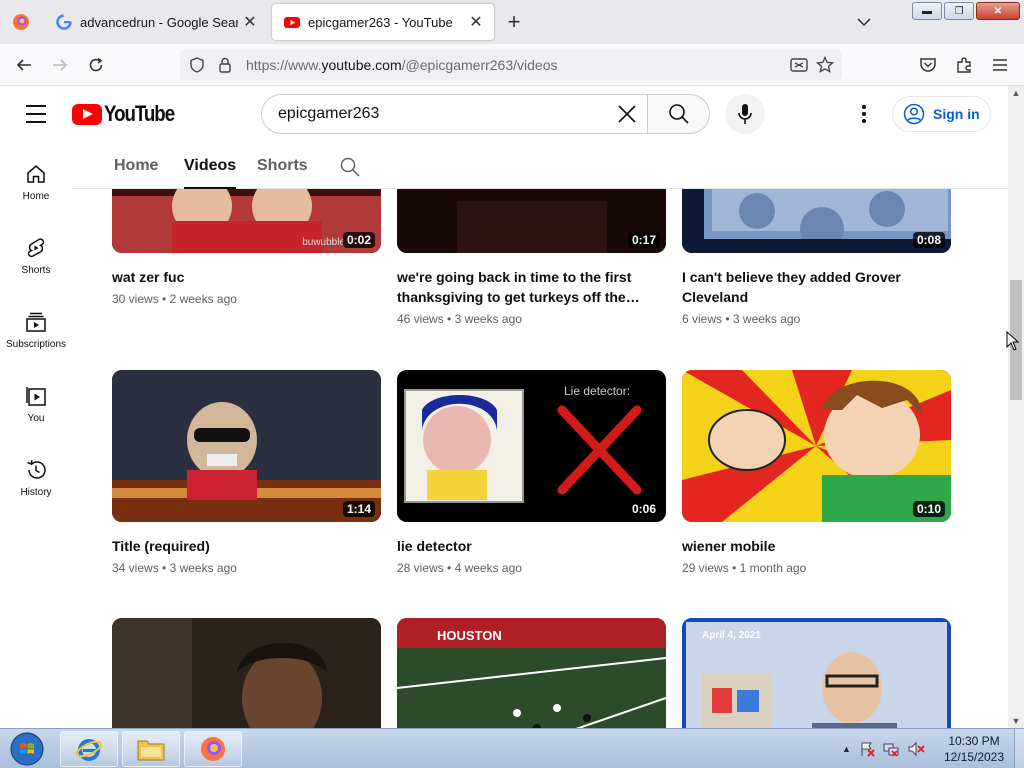 This screenshot has height=768, width=1024. I want to click on youtube-logo-text: YouTube, so click(139, 113).